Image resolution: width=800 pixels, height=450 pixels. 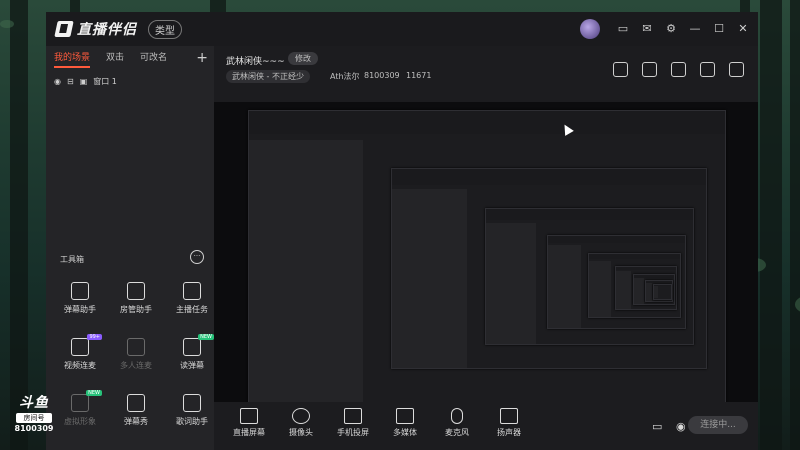 I want to click on screen-button: 直播屏幕, so click(x=249, y=423).